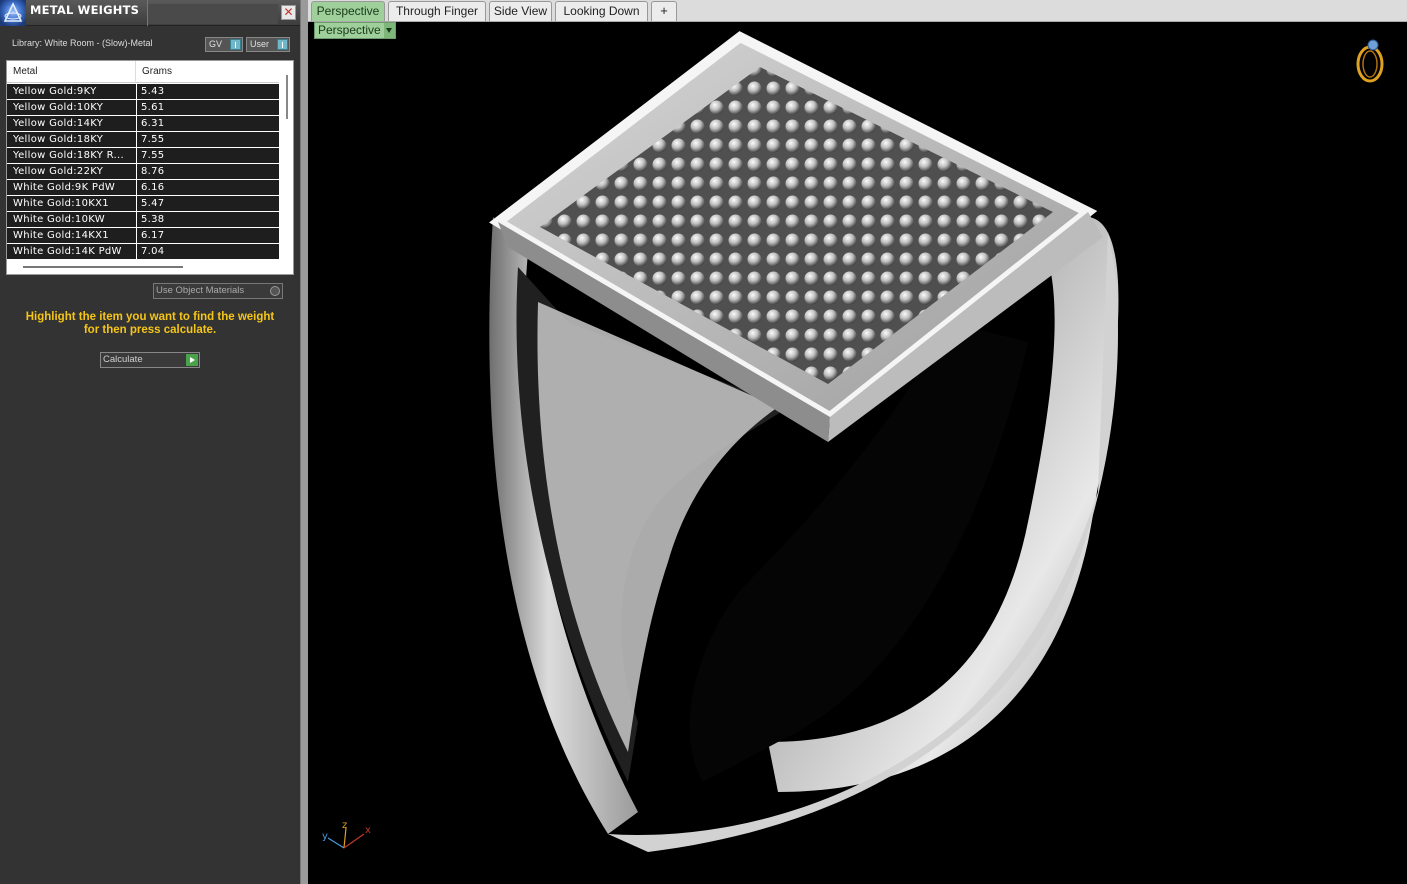  I want to click on grams-cell: 6.16, so click(153, 187).